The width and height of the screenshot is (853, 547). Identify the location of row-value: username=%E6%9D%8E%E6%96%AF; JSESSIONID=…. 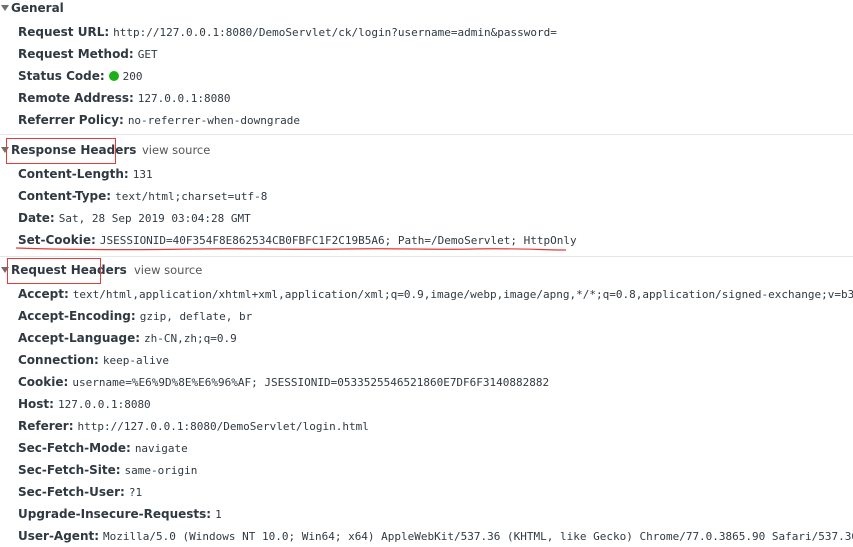
(311, 382).